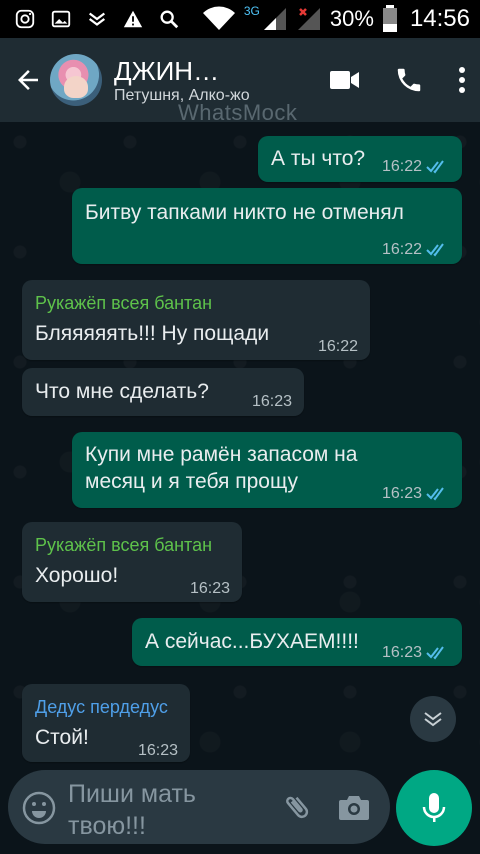  I want to click on more-vert-icon, so click(462, 80).